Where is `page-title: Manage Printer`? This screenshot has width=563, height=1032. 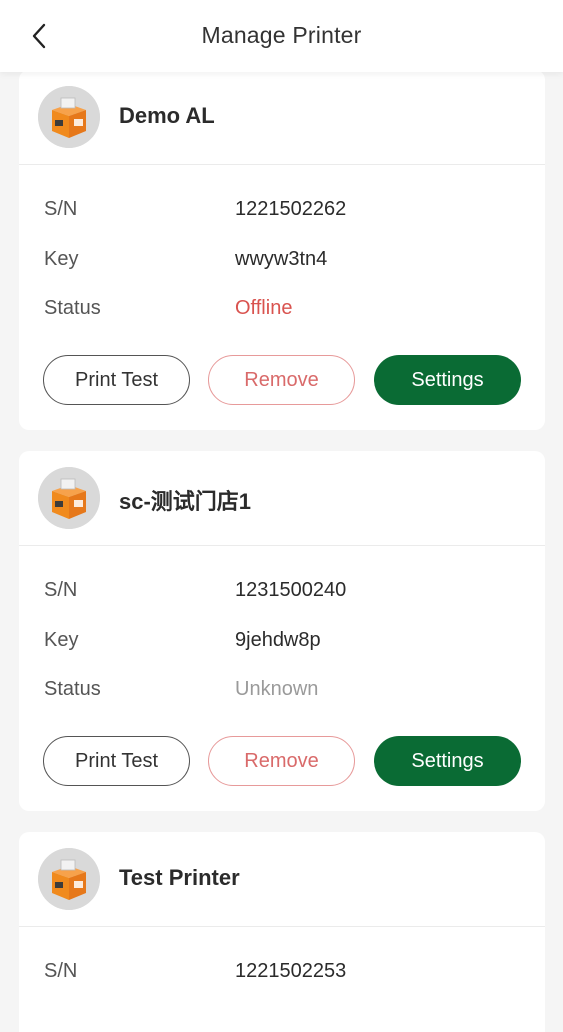
page-title: Manage Printer is located at coordinates (281, 35).